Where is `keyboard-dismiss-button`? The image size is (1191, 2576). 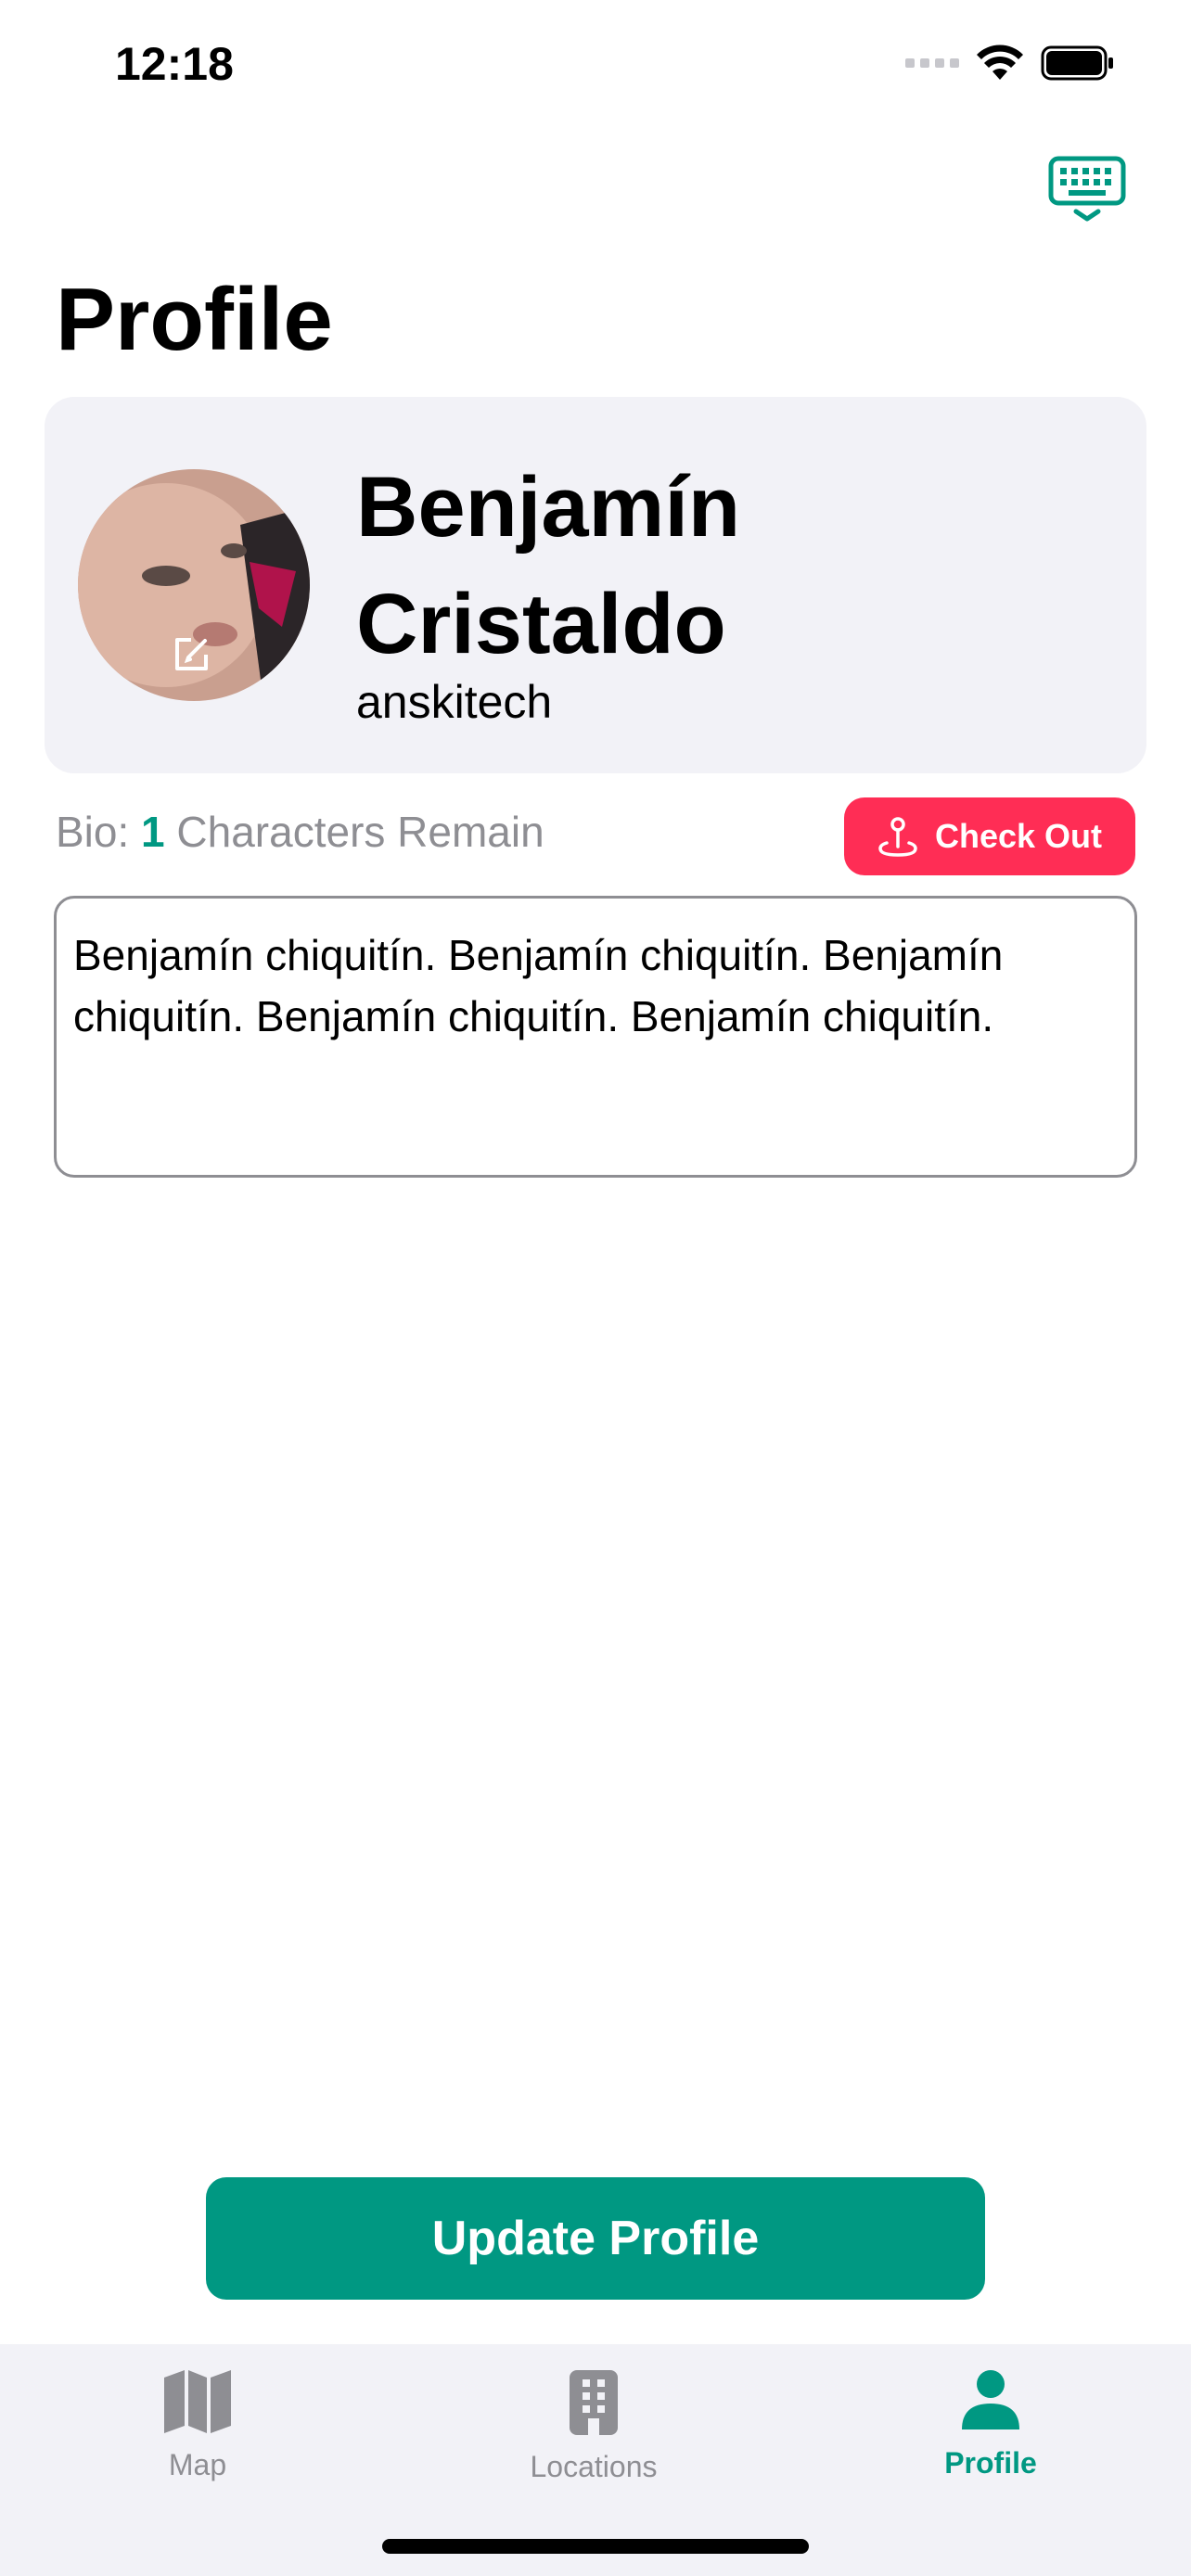
keyboard-dismiss-button is located at coordinates (1087, 190).